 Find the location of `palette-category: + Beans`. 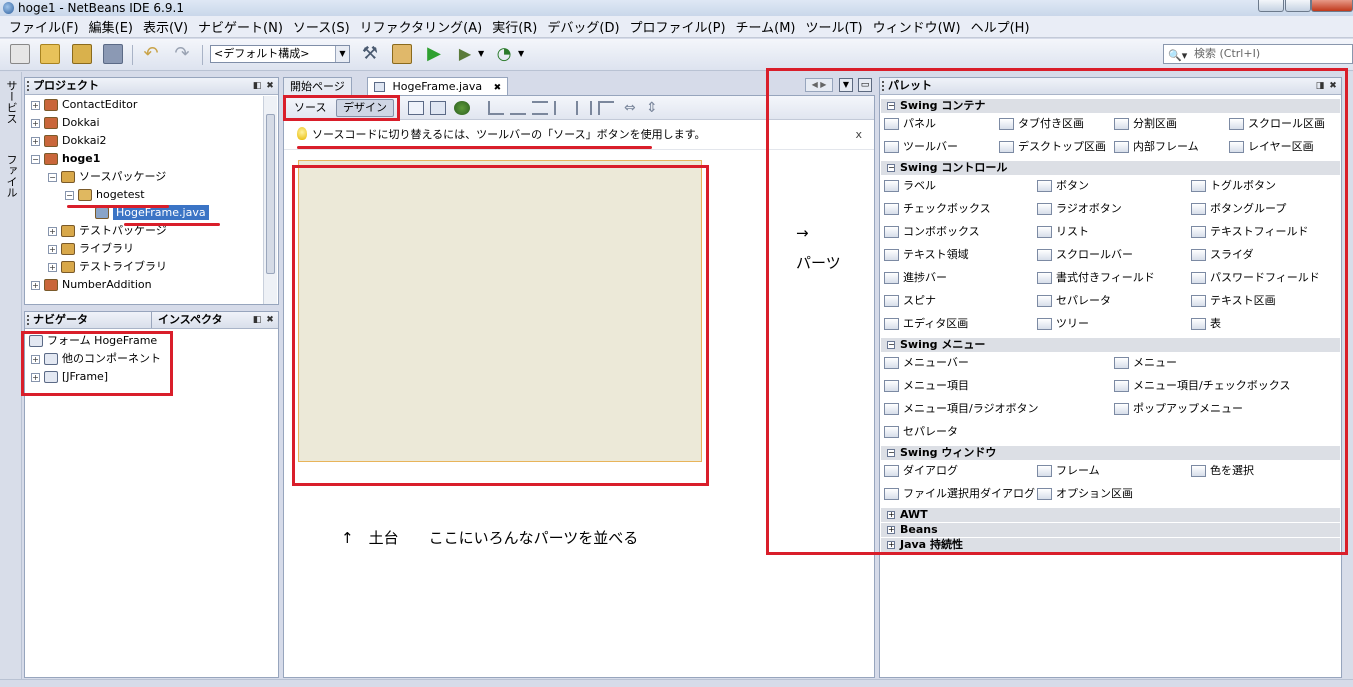

palette-category: + Beans is located at coordinates (1110, 530).